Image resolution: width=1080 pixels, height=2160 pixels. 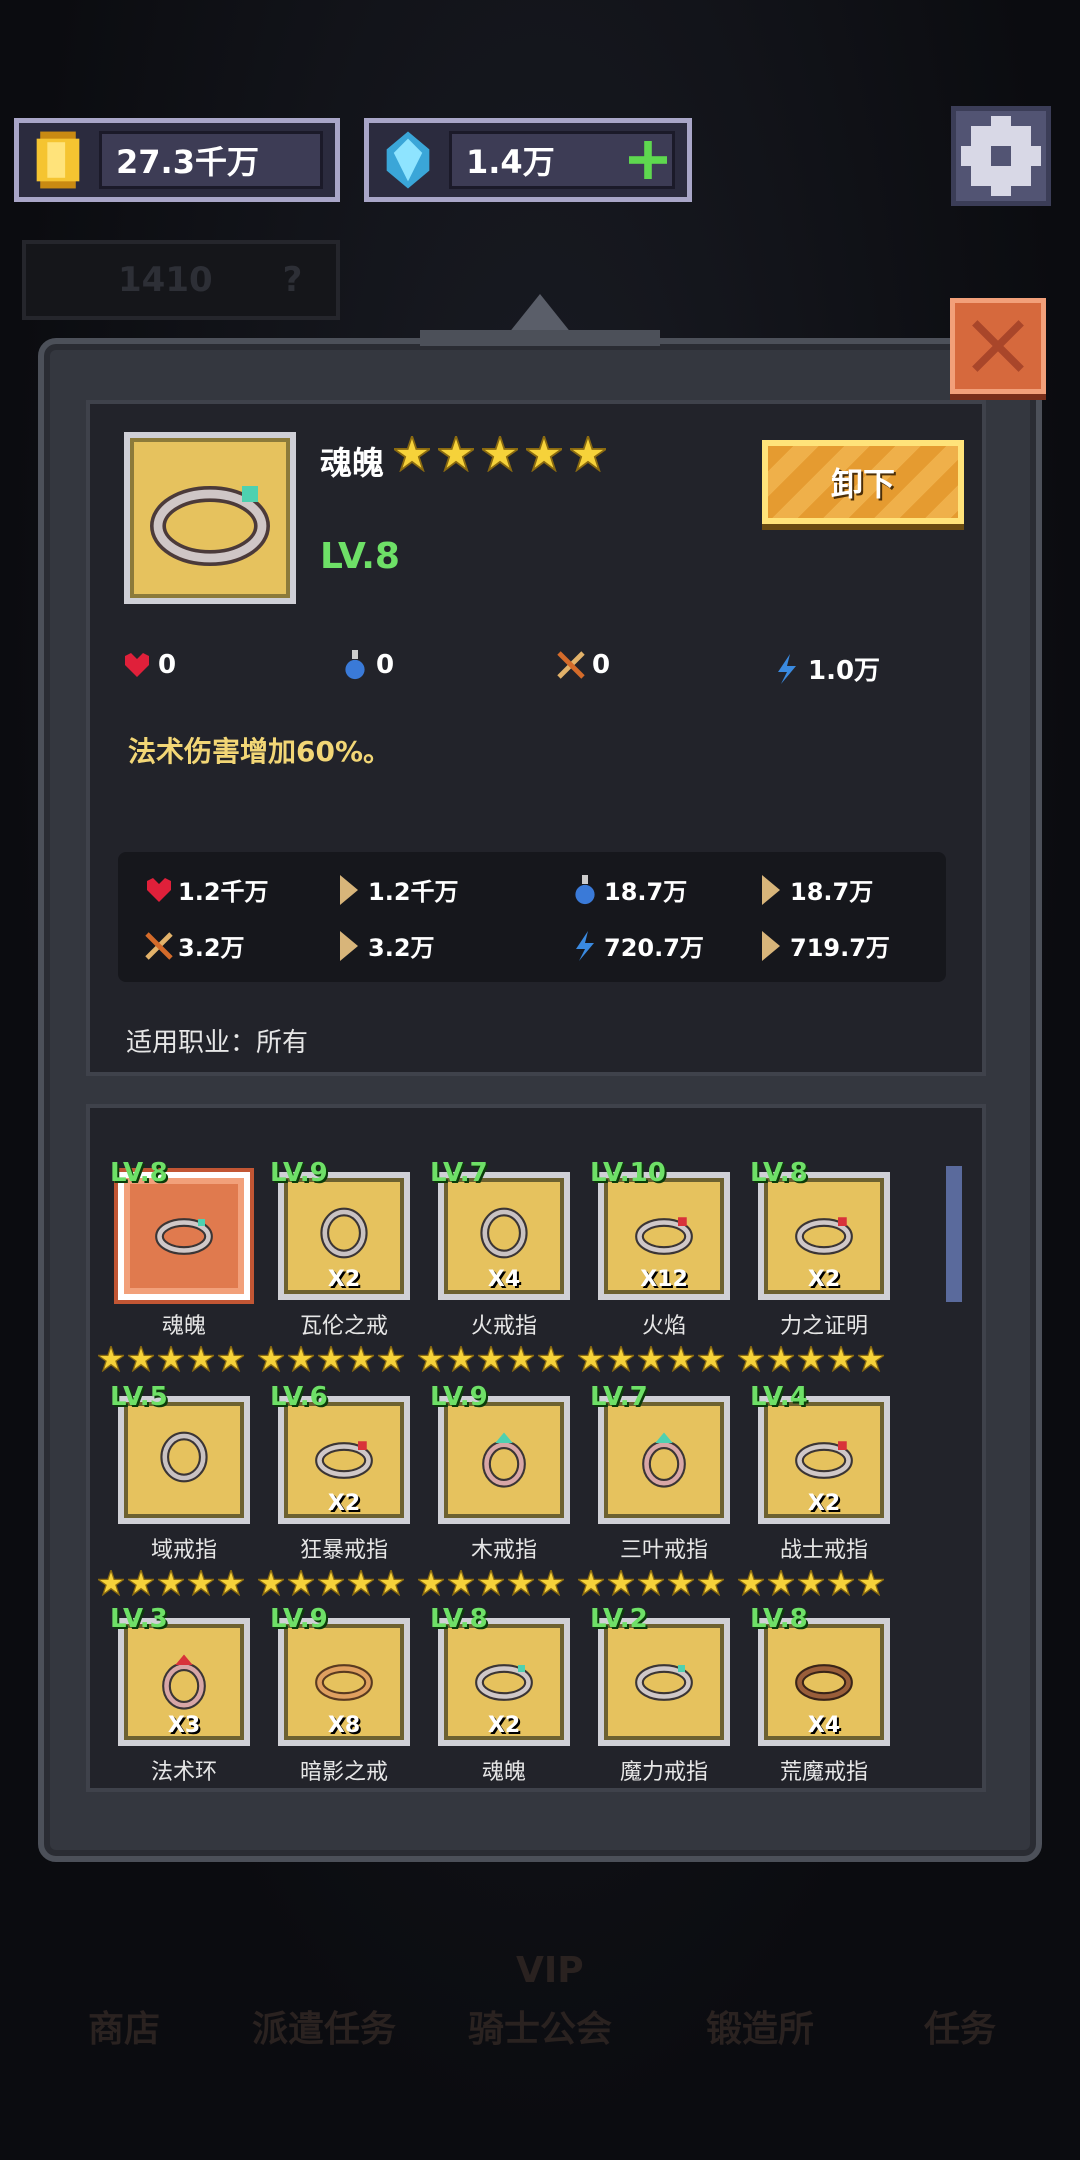 I want to click on item-stars, so click(x=500, y=454).